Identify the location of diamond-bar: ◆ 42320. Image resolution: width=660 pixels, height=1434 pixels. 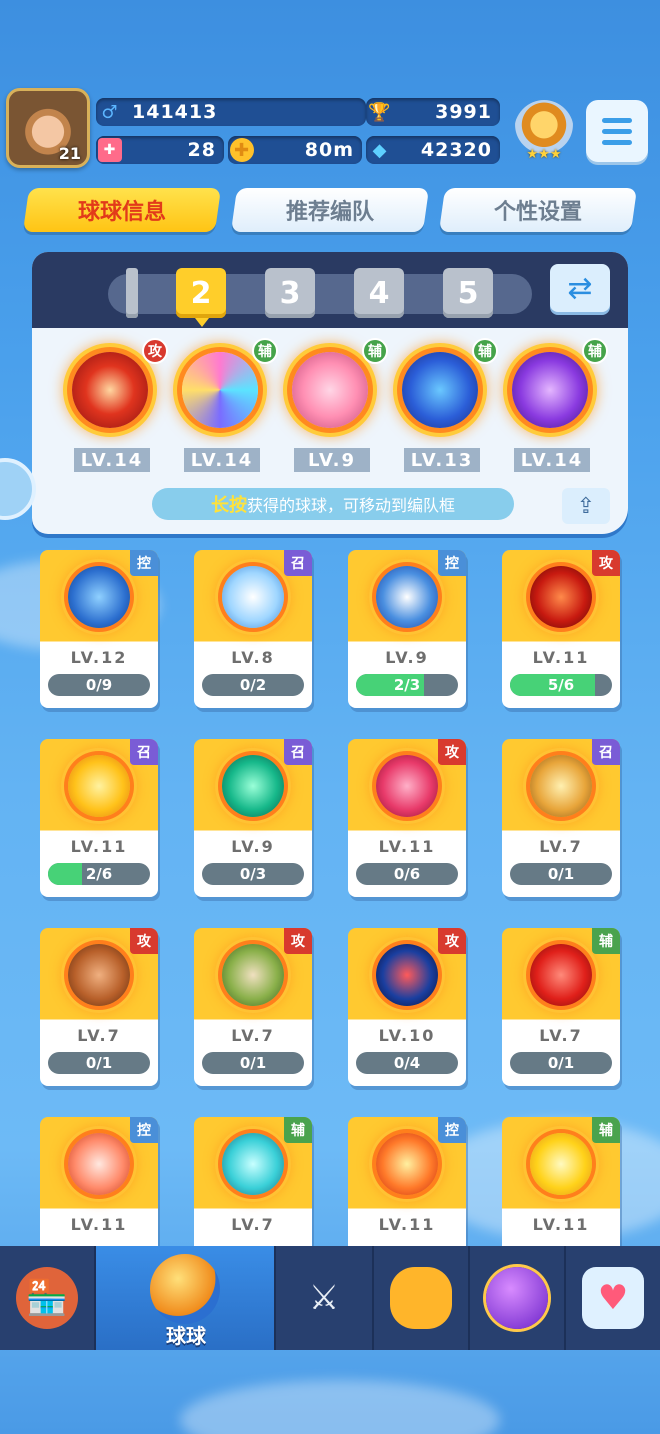
(433, 150).